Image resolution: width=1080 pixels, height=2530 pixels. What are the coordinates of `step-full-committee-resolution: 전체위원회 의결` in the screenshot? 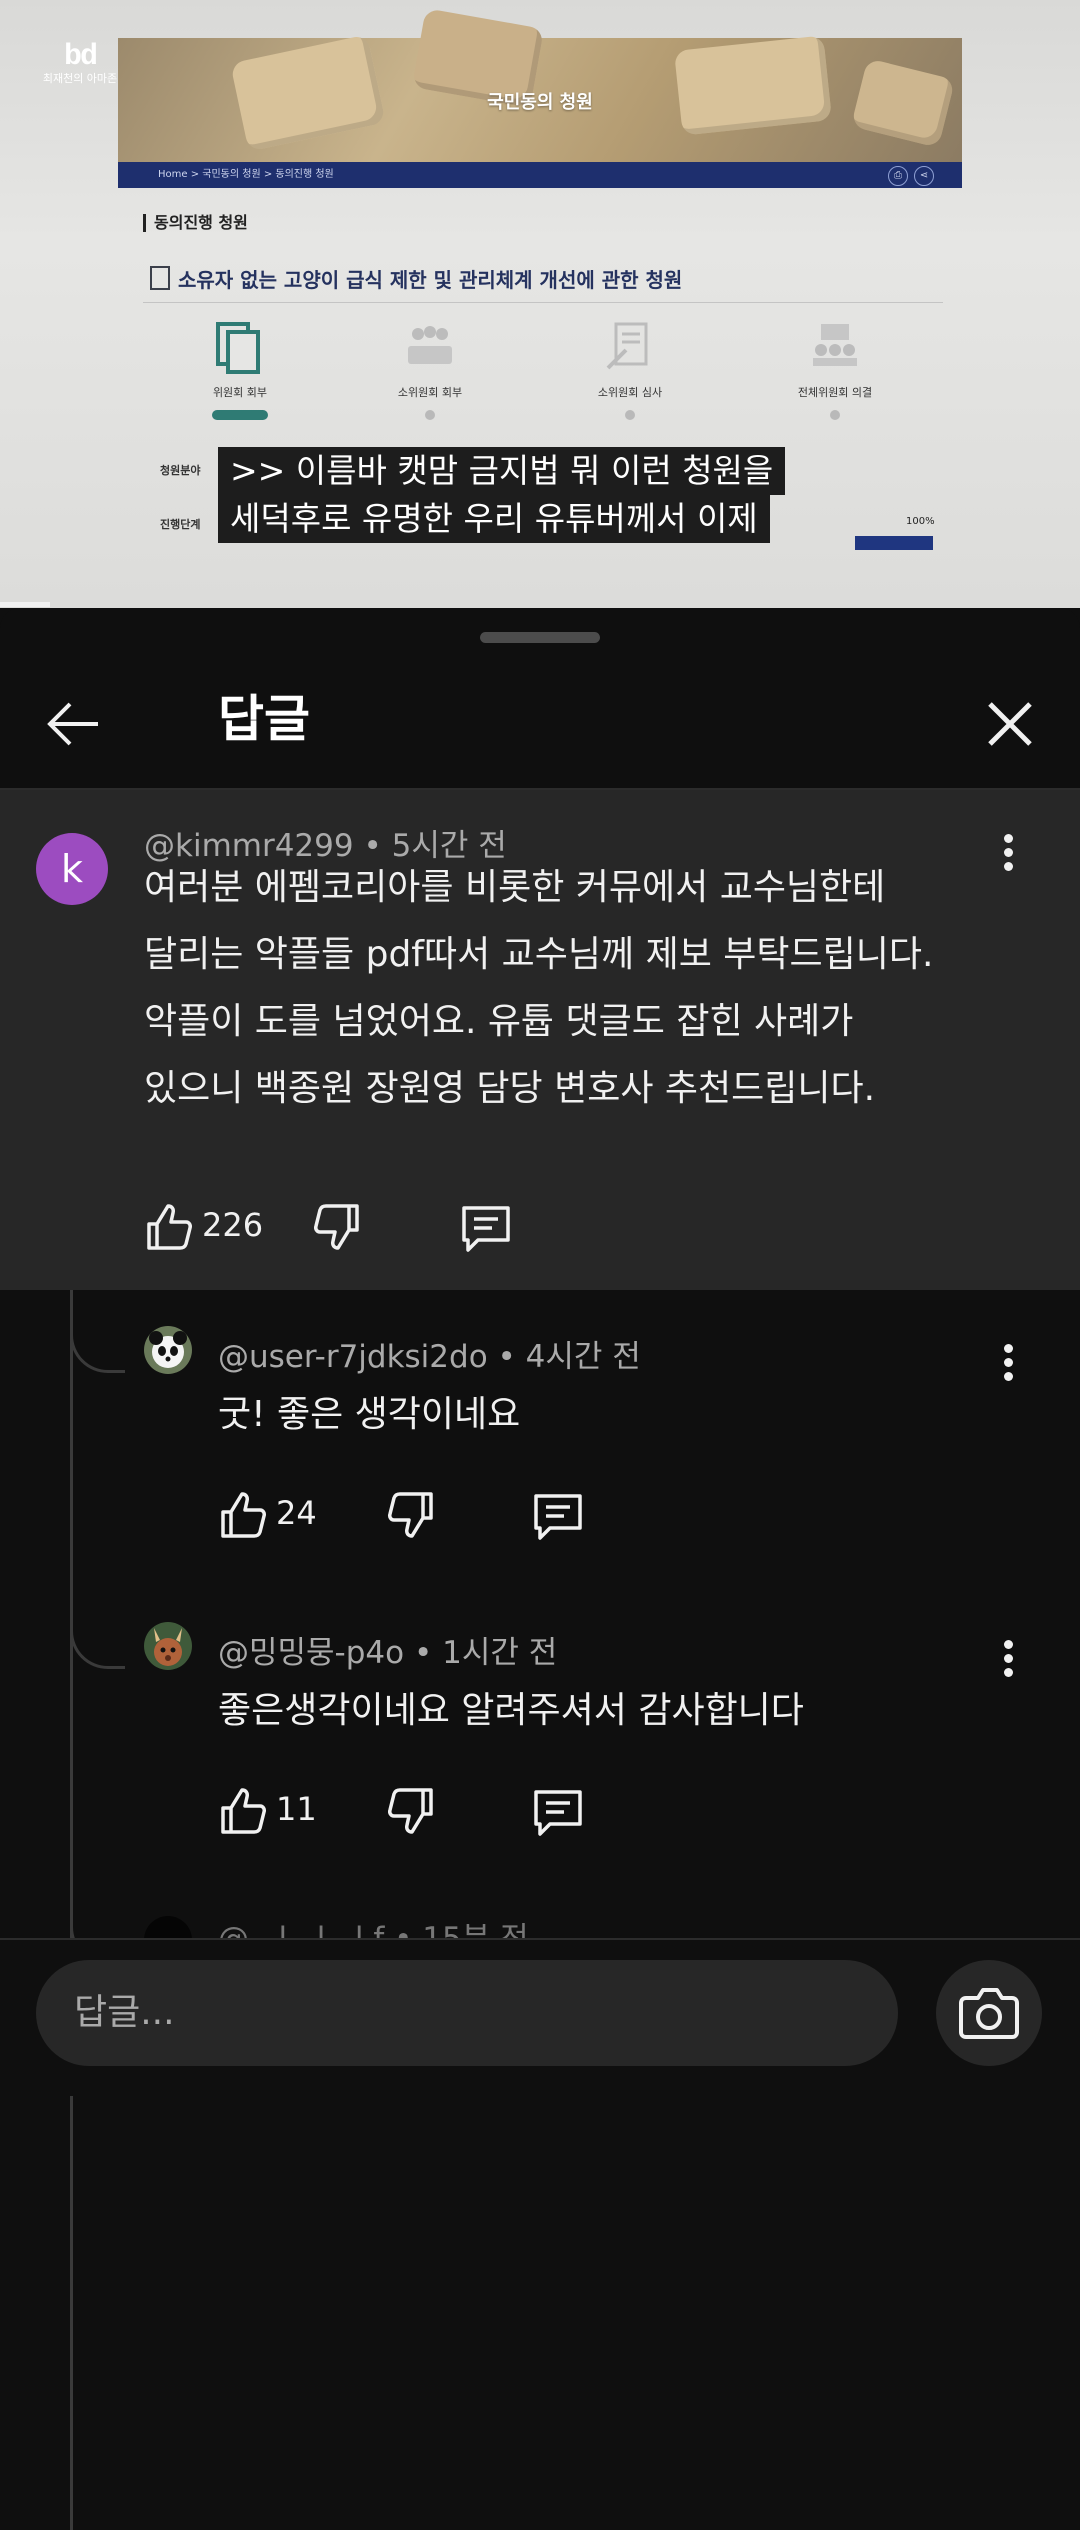 It's located at (835, 370).